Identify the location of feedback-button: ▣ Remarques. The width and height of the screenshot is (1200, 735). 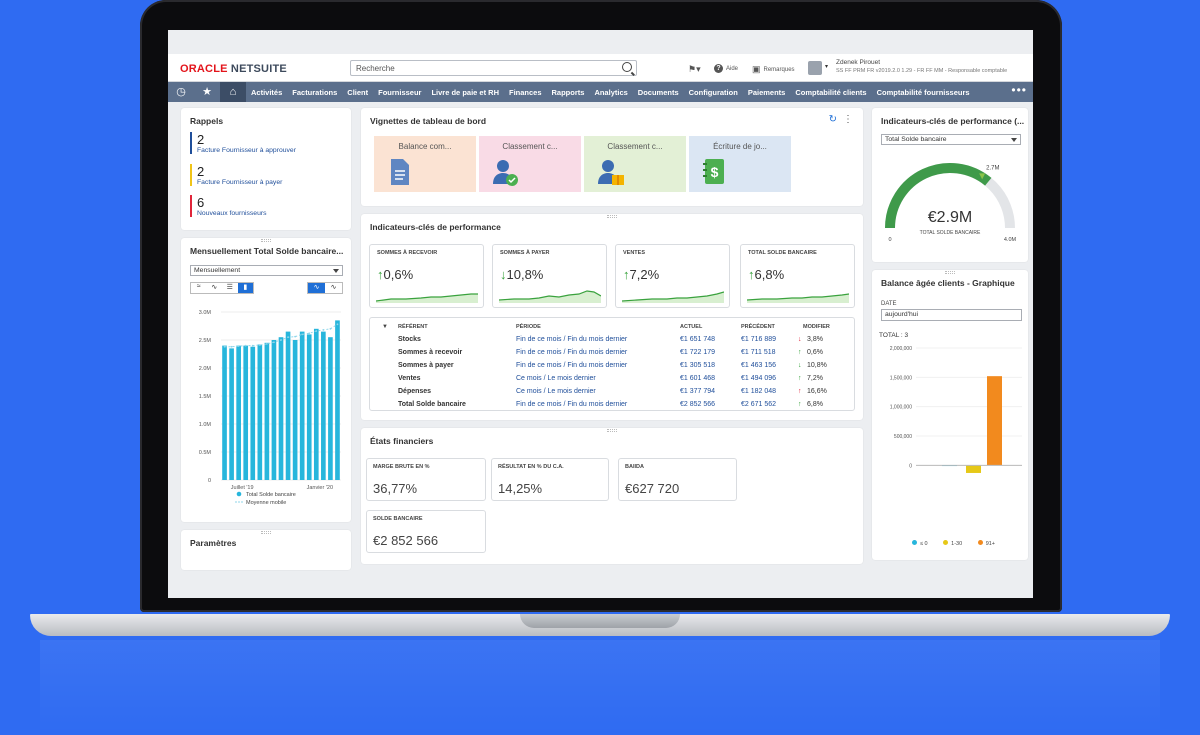
(773, 69).